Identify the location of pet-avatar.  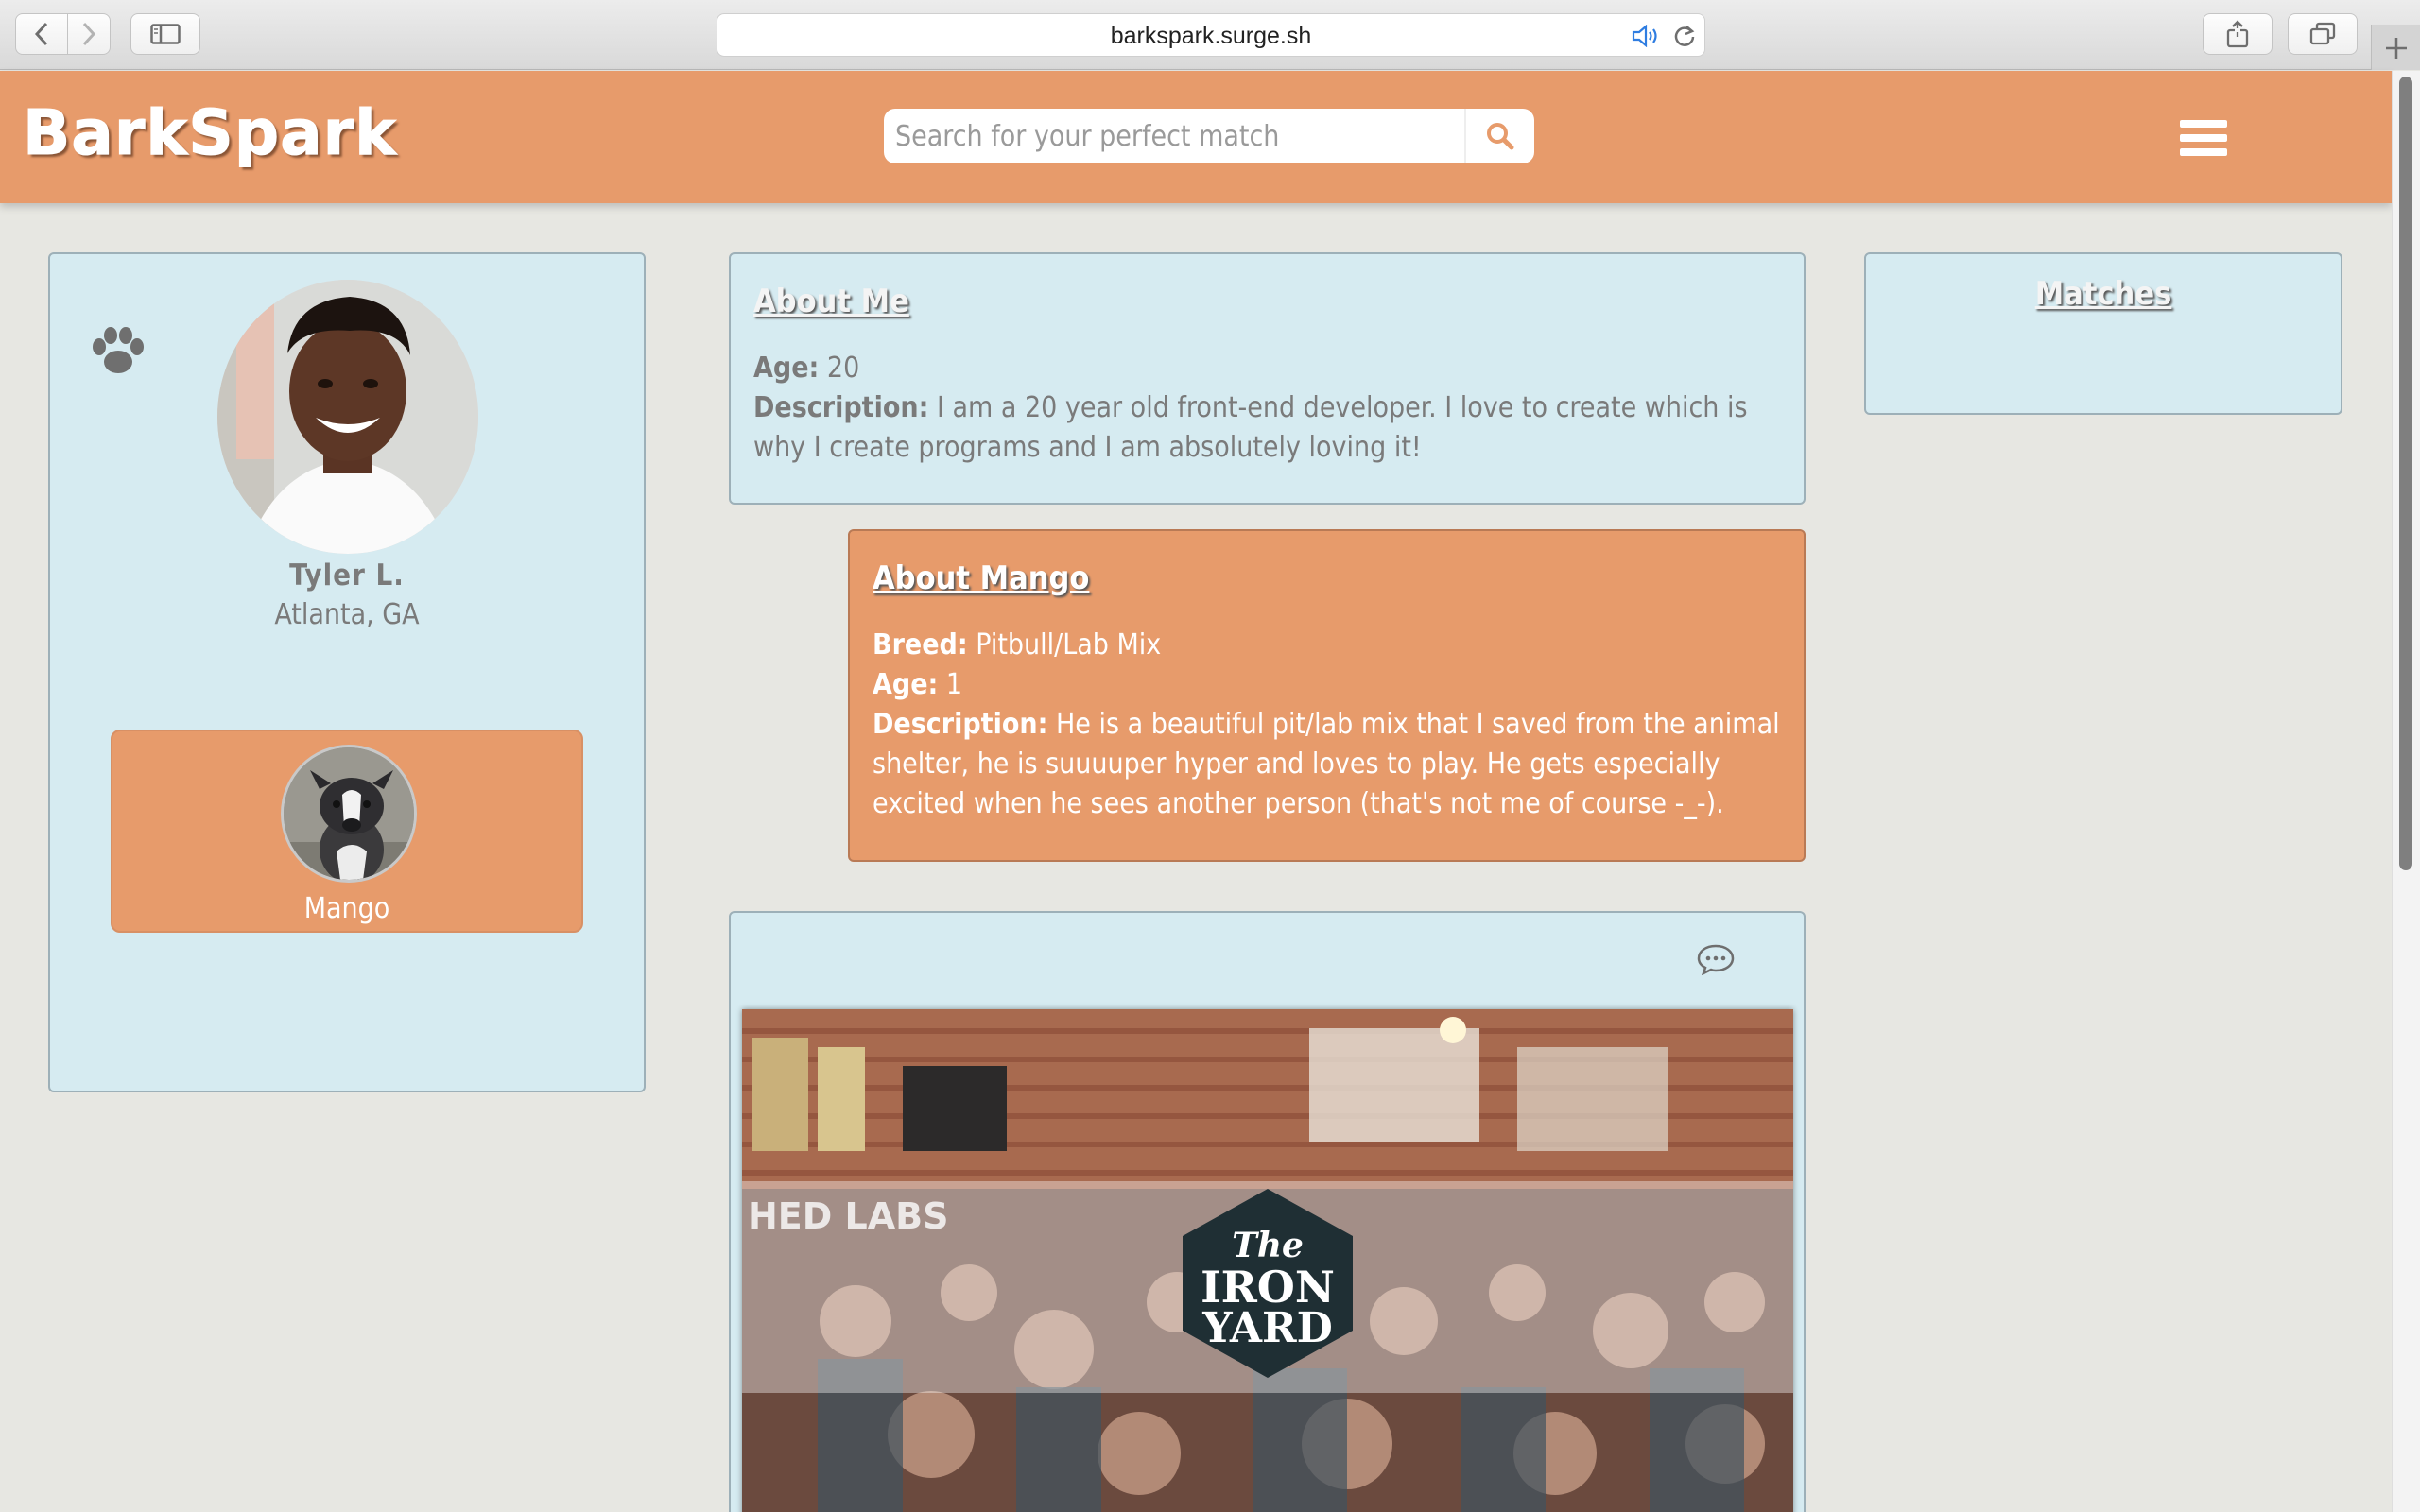
(349, 814).